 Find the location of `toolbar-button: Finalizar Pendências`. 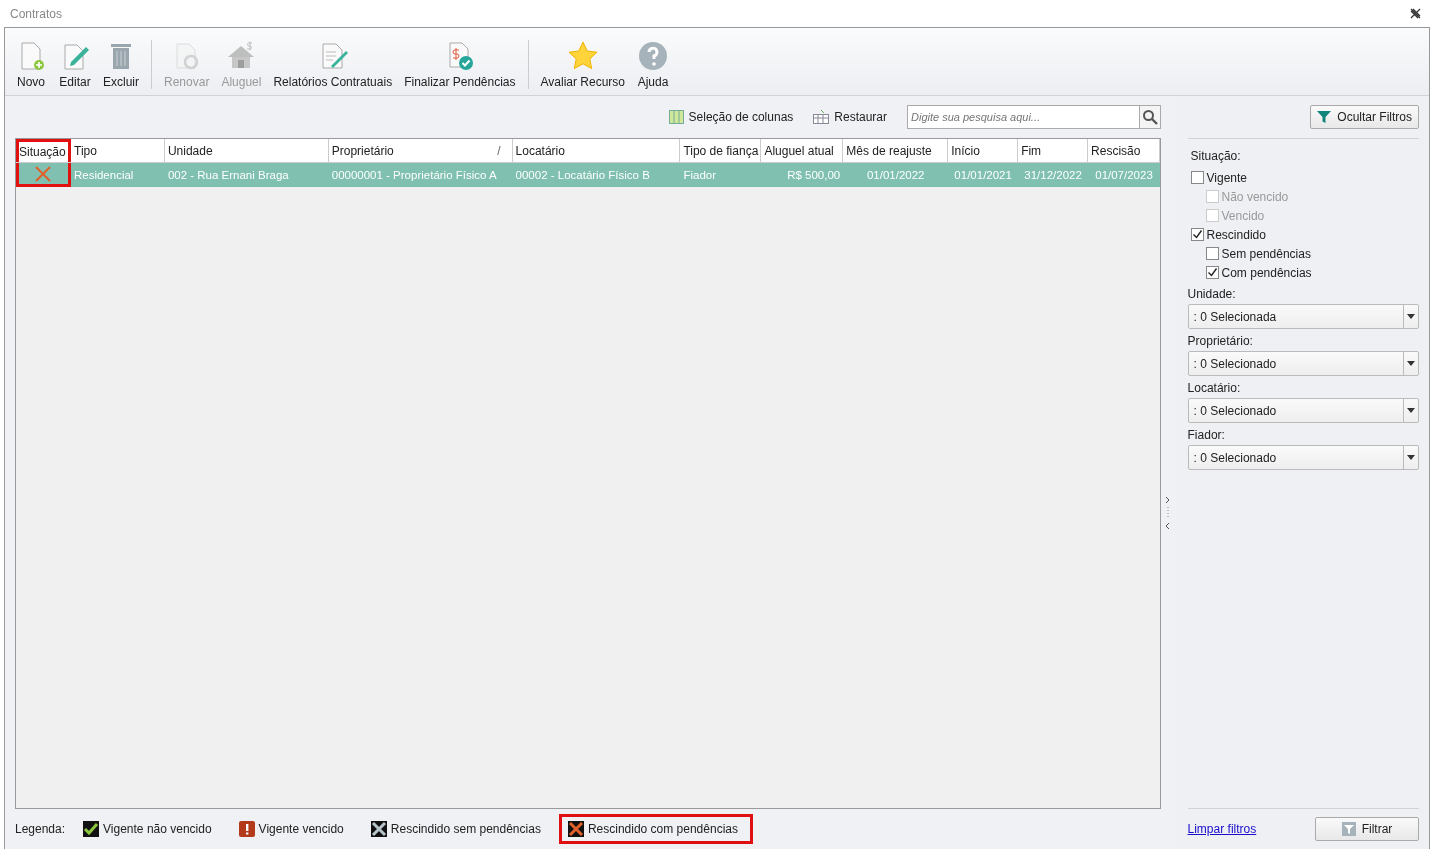

toolbar-button: Finalizar Pendências is located at coordinates (460, 64).